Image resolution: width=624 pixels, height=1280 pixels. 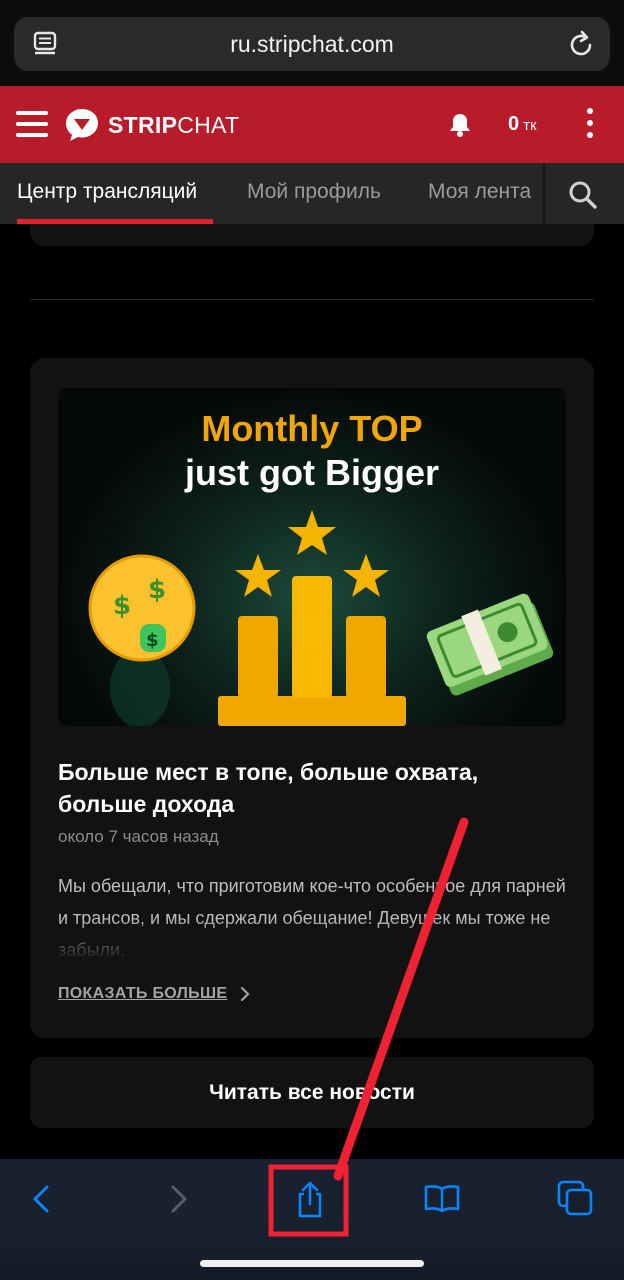 I want to click on browser-address-area: ru.stripchat.com, so click(x=312, y=43).